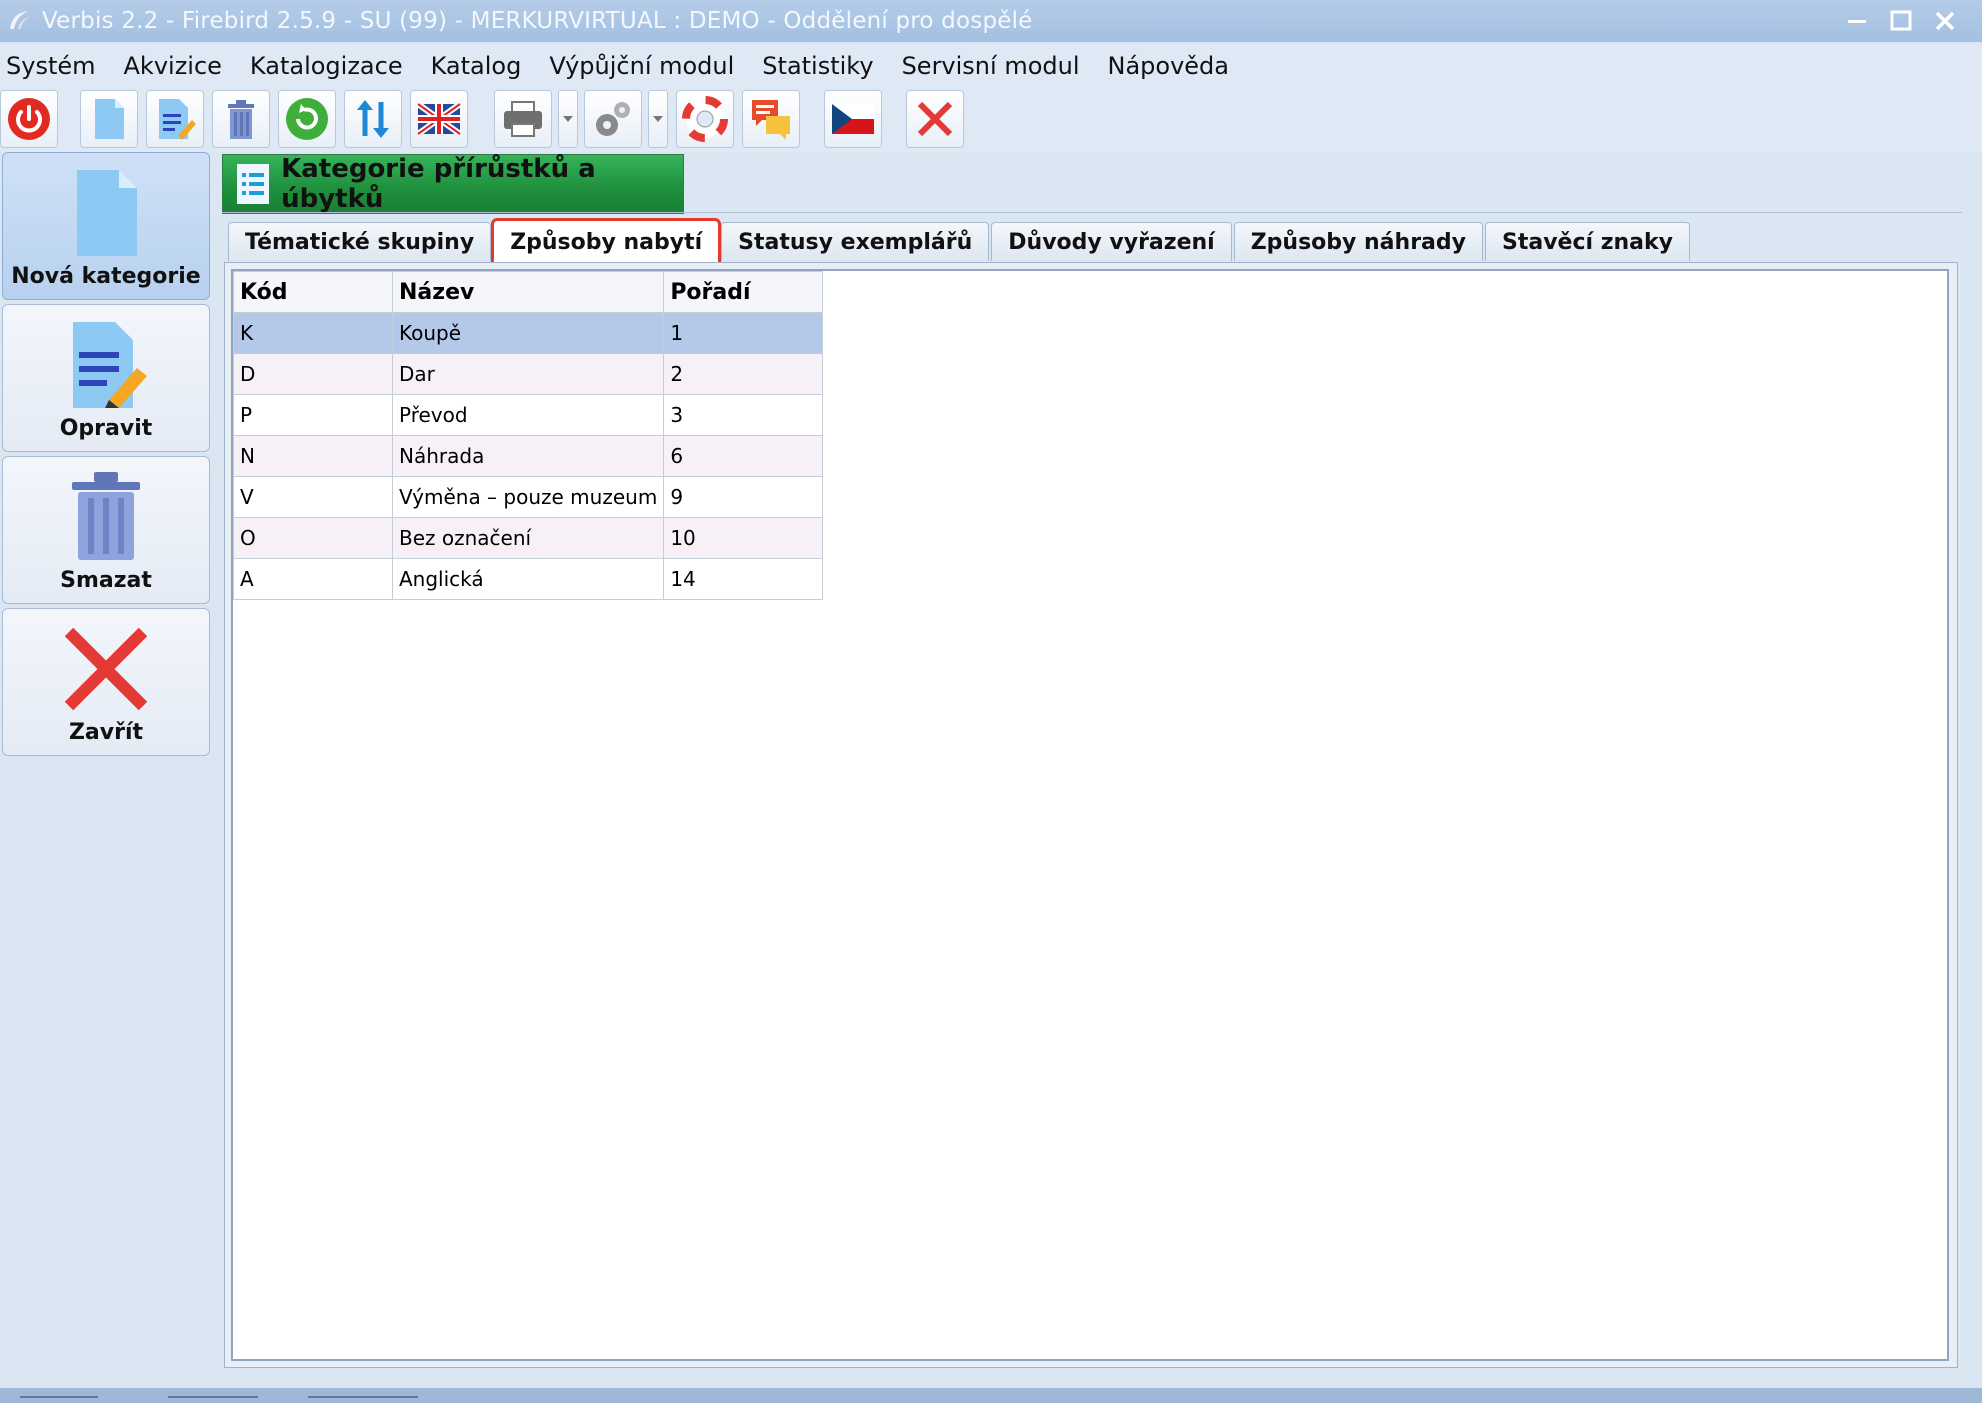 The width and height of the screenshot is (1982, 1403). I want to click on close-button: Zavřít, so click(106, 682).